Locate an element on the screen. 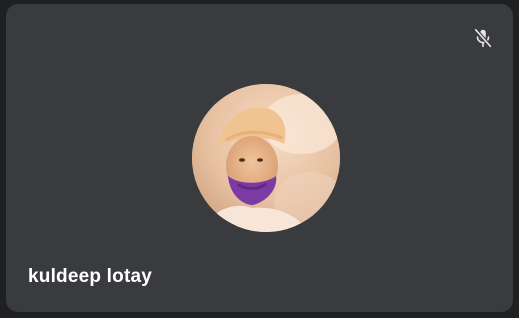 Image resolution: width=519 pixels, height=318 pixels. mic-muted-indicator is located at coordinates (483, 38).